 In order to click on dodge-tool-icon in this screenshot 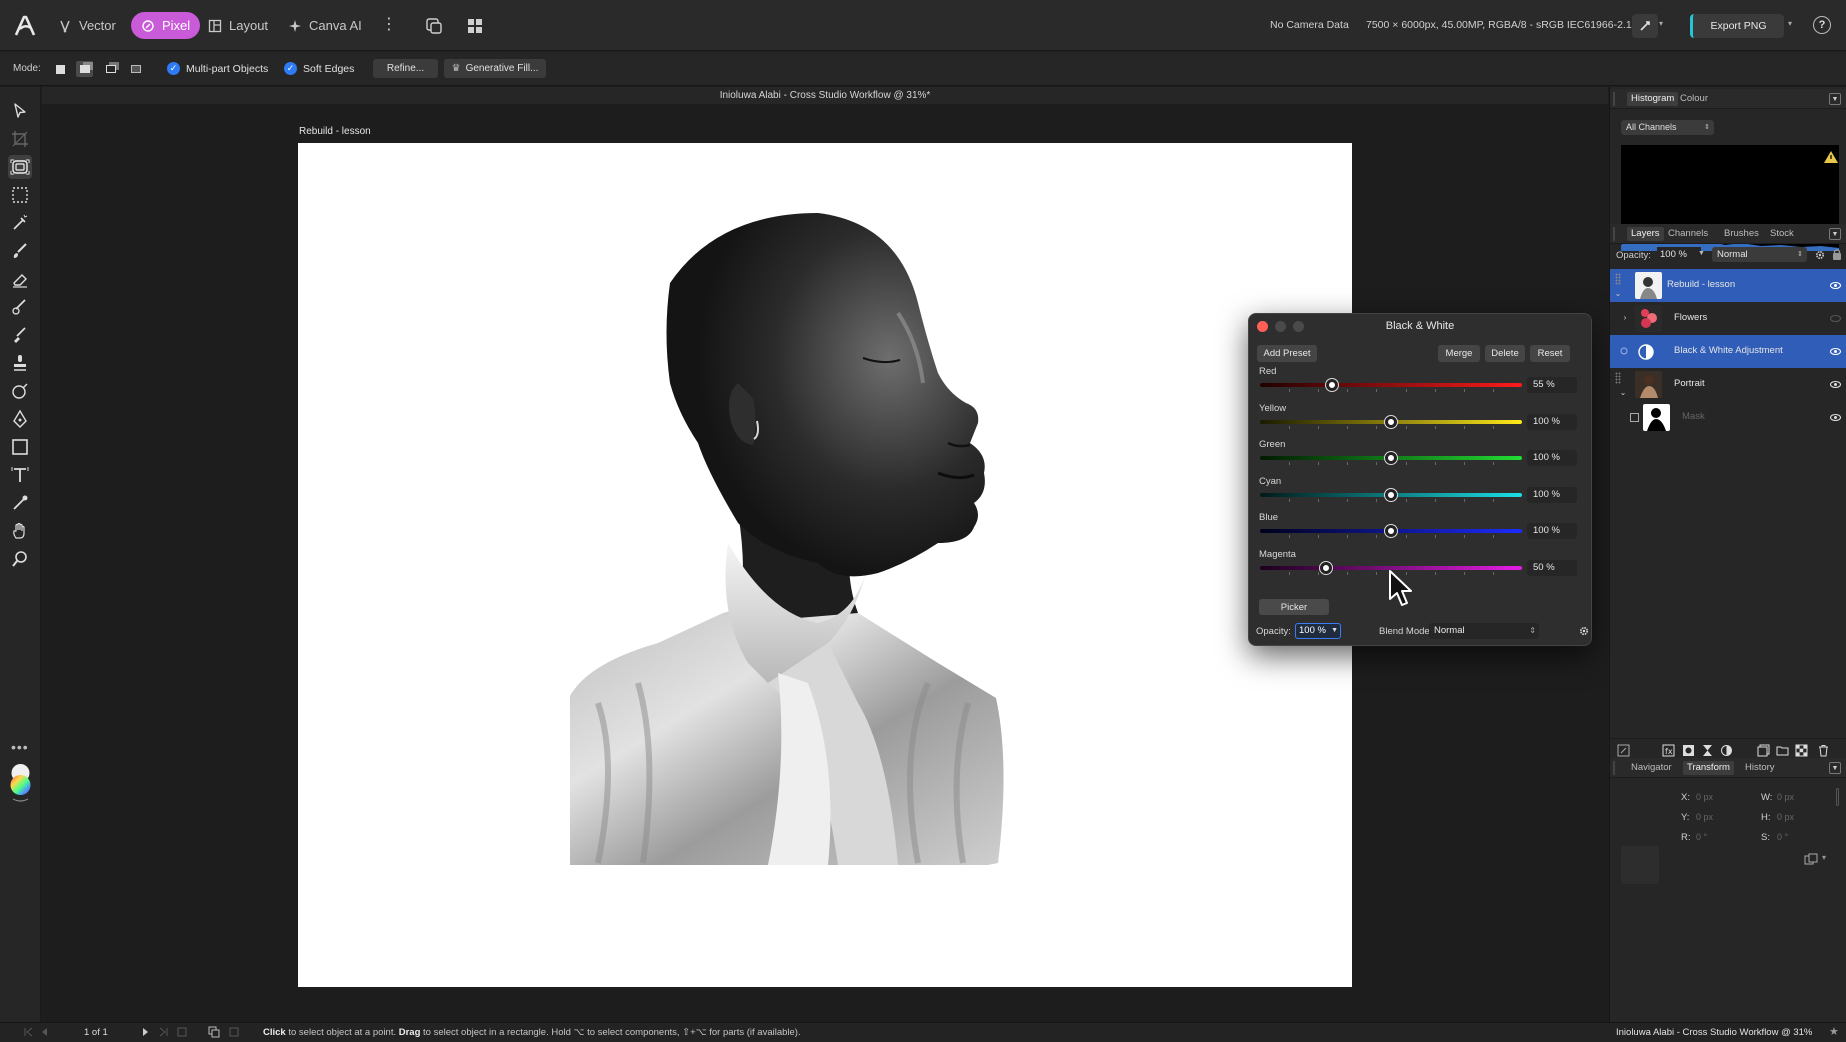, I will do `click(20, 391)`.